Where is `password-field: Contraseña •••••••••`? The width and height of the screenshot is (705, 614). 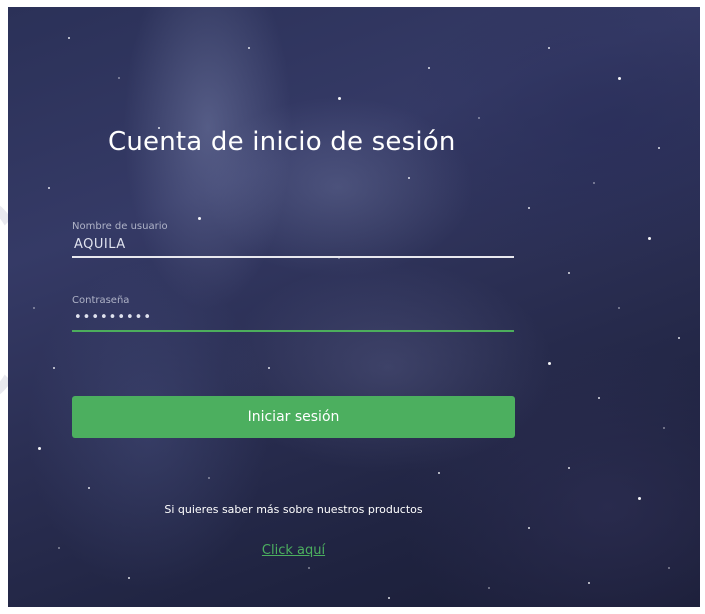
password-field: Contraseña ••••••••• is located at coordinates (293, 313).